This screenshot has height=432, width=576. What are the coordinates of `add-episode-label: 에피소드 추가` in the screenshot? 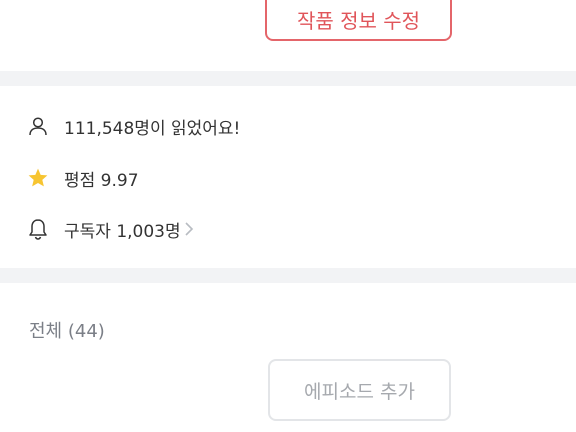 It's located at (359, 391).